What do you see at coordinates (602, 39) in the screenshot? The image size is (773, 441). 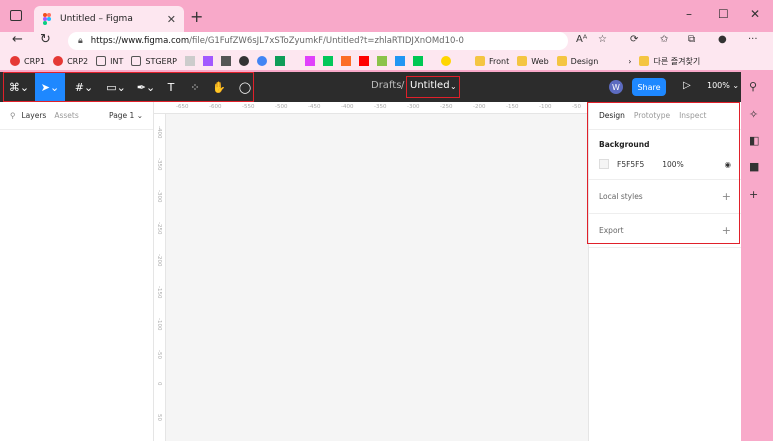 I see `favorite-icon: ☆` at bounding box center [602, 39].